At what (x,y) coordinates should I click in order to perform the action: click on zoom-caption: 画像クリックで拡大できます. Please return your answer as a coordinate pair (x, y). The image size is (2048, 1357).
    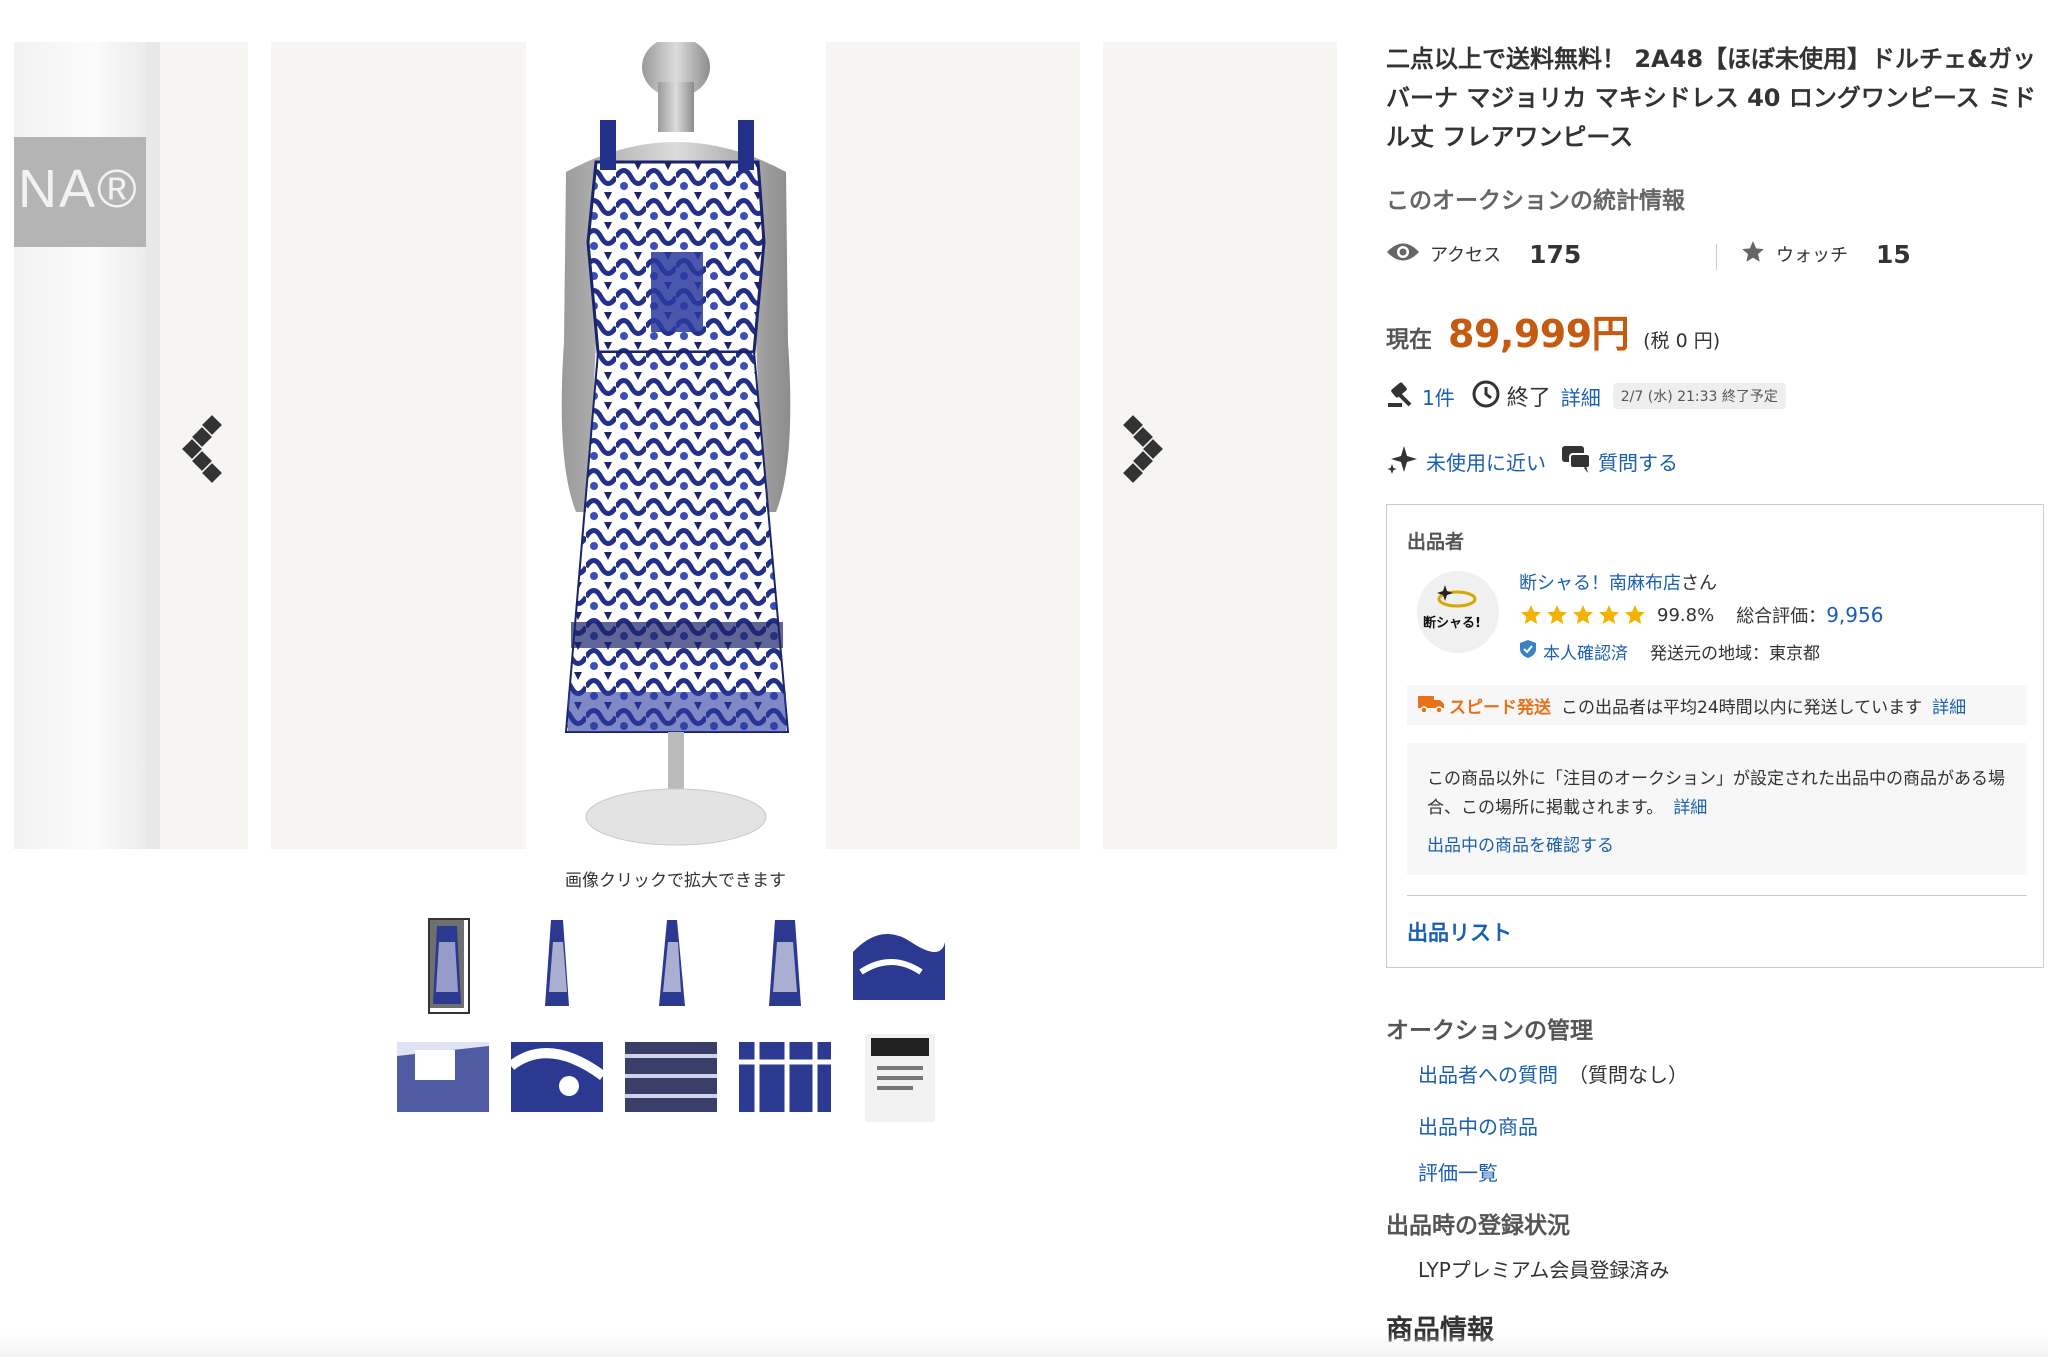
    Looking at the image, I should click on (675, 881).